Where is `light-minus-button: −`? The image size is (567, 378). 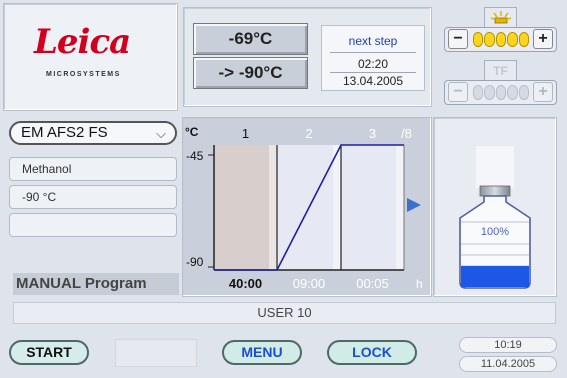
light-minus-button: − is located at coordinates (458, 39).